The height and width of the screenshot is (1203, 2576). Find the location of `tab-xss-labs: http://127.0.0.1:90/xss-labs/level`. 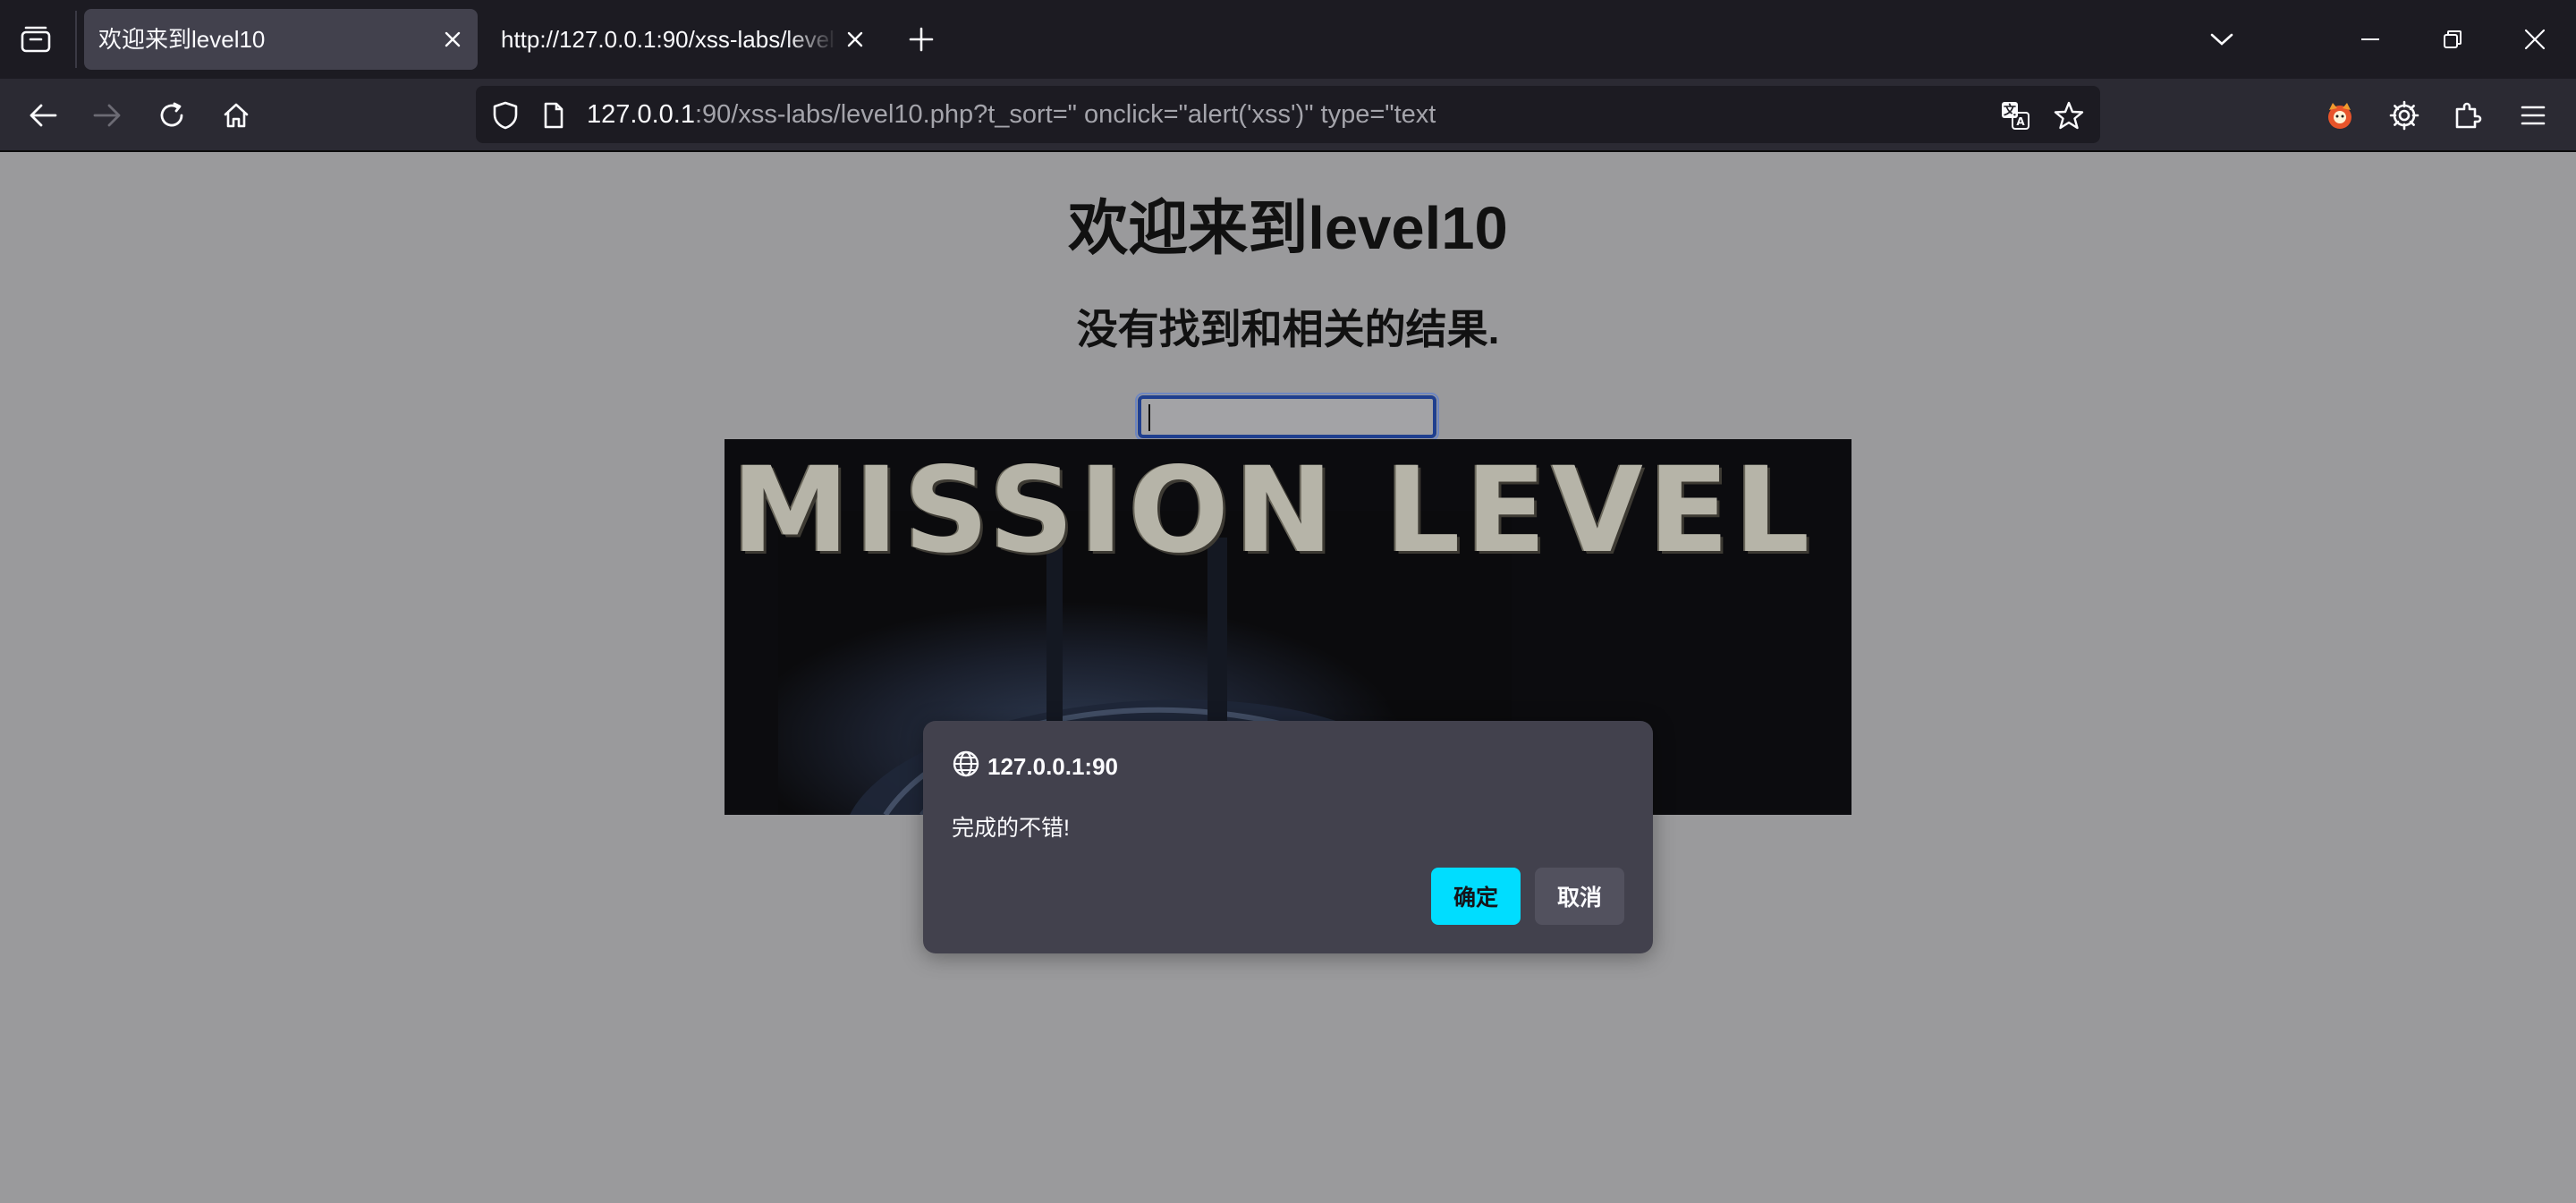

tab-xss-labs: http://127.0.0.1:90/xss-labs/level is located at coordinates (683, 39).